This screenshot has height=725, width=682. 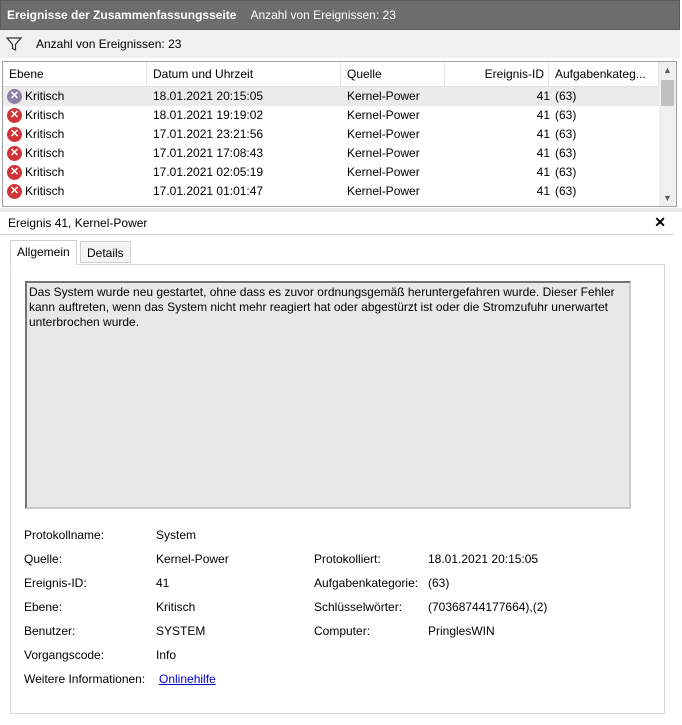 What do you see at coordinates (667, 70) in the screenshot?
I see `scroll-up-icon: ▲` at bounding box center [667, 70].